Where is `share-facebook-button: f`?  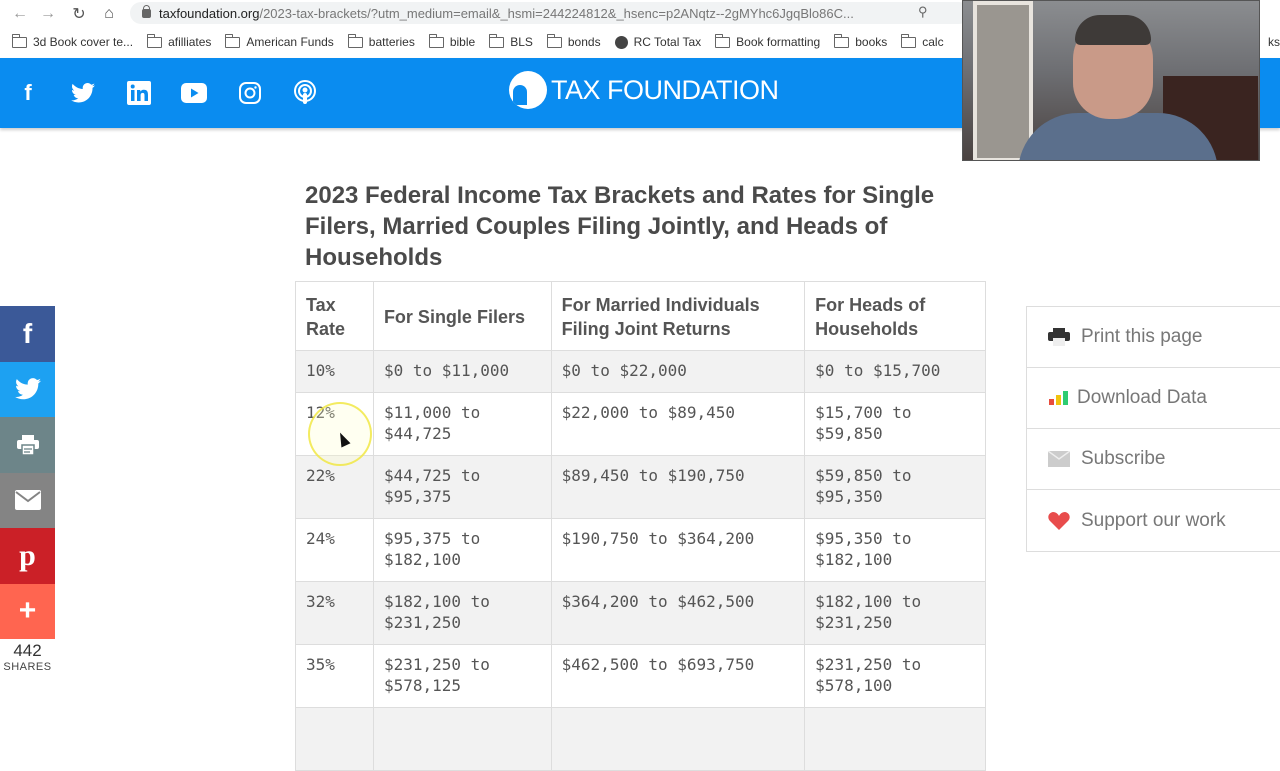
share-facebook-button: f is located at coordinates (27, 334).